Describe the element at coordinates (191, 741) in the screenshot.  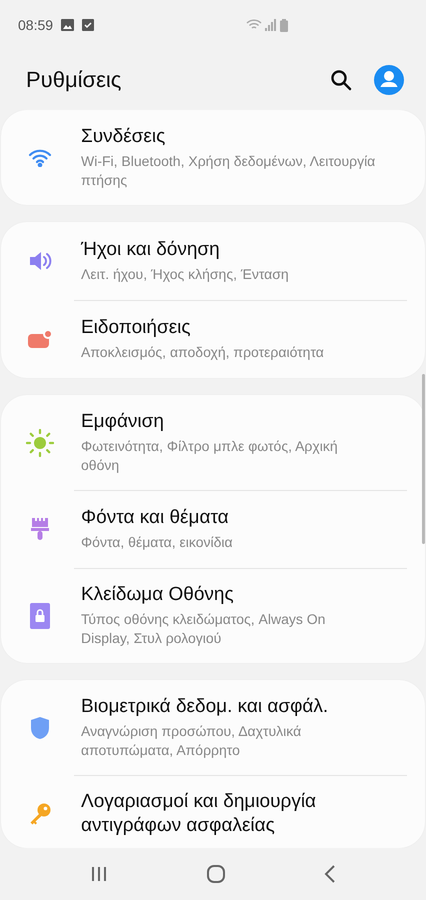
I see `item-subtitle: Αναγνώριση προσώπου, Δαχτυλικά αποτυπώματα, Απόρρητο` at that location.